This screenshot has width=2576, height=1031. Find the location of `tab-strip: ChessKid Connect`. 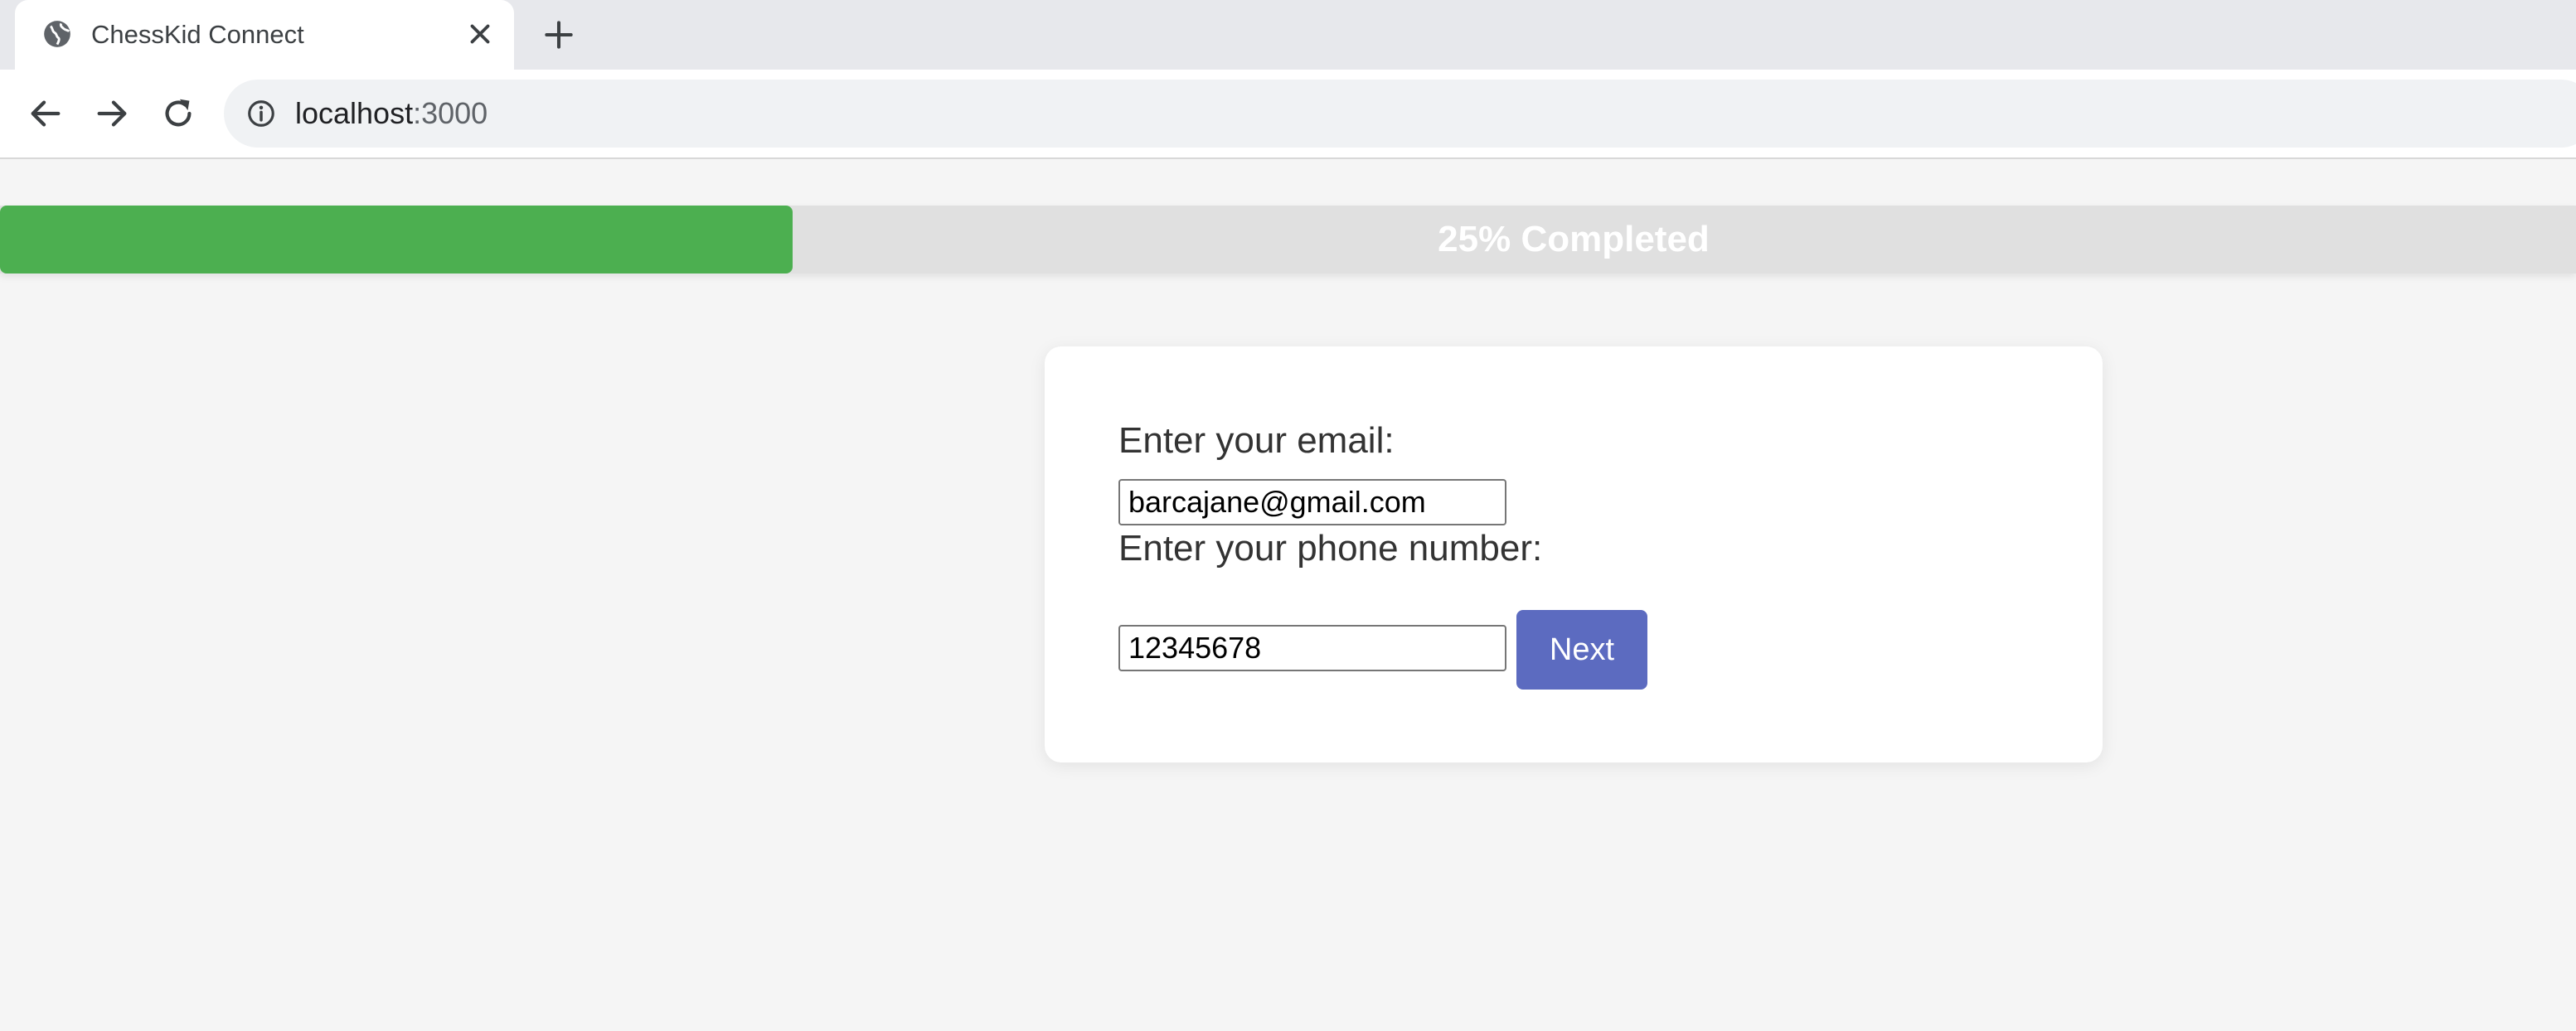

tab-strip: ChessKid Connect is located at coordinates (1288, 35).